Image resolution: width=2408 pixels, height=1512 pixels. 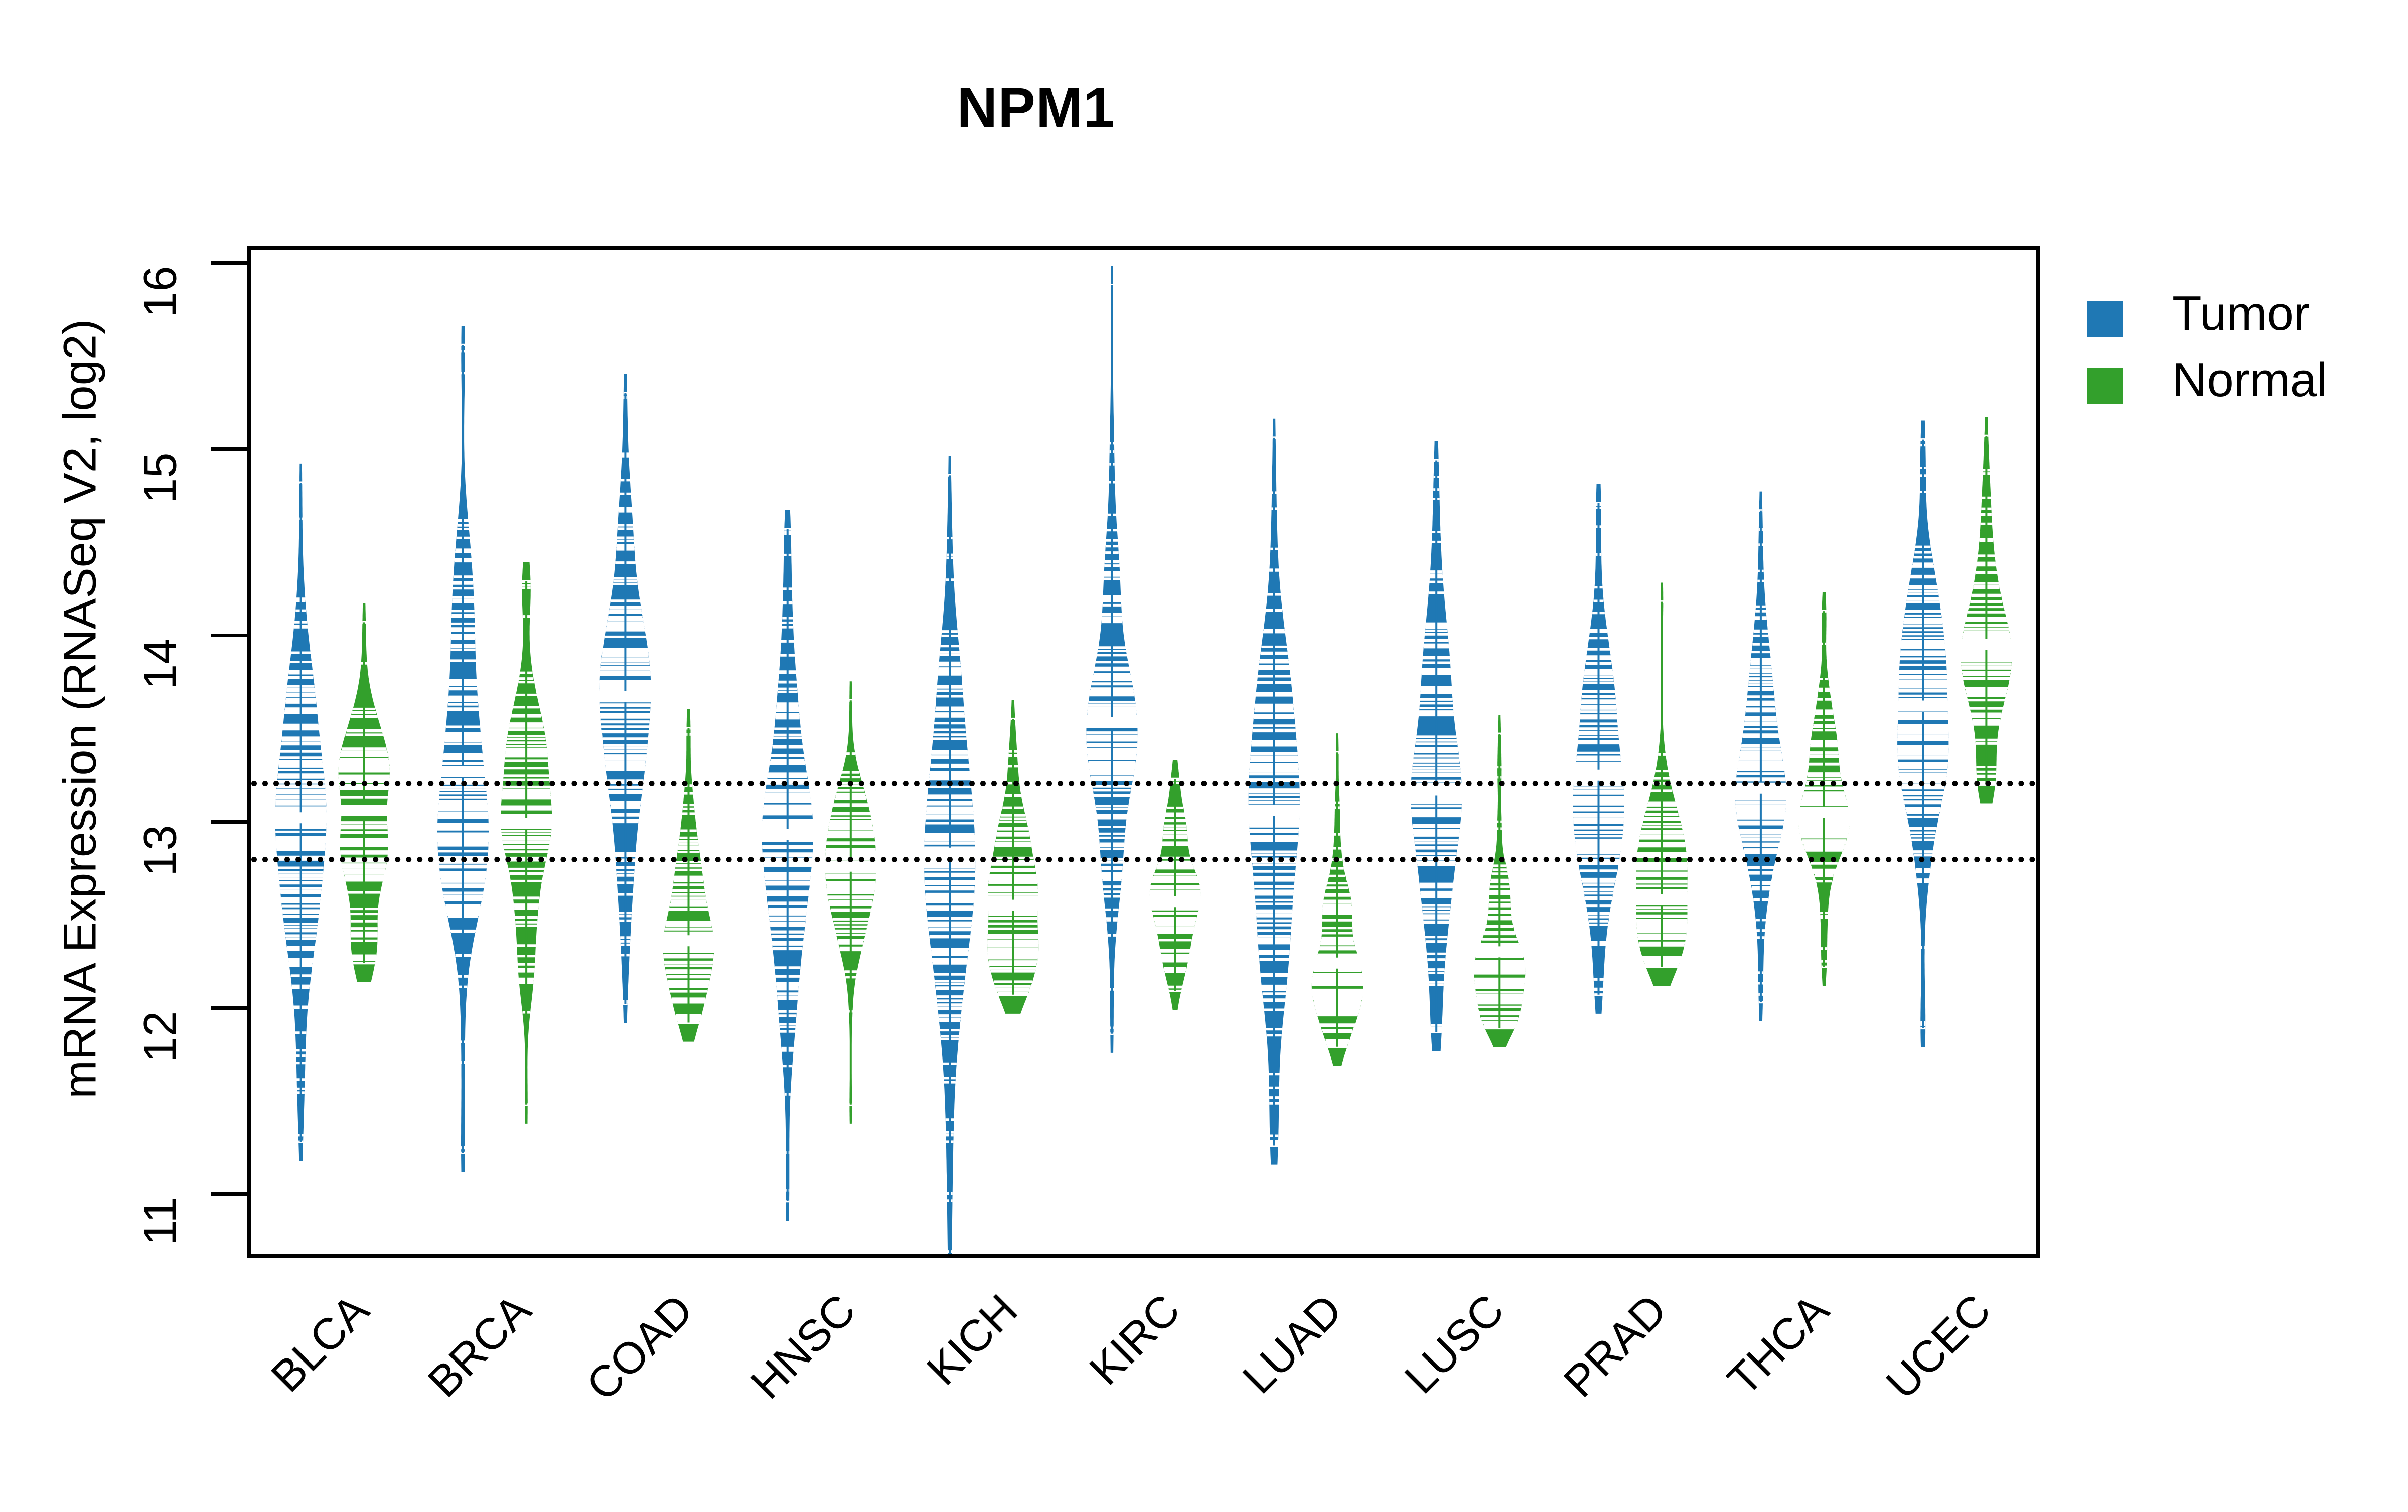 I want to click on bean-brca-tumor, so click(x=463, y=749).